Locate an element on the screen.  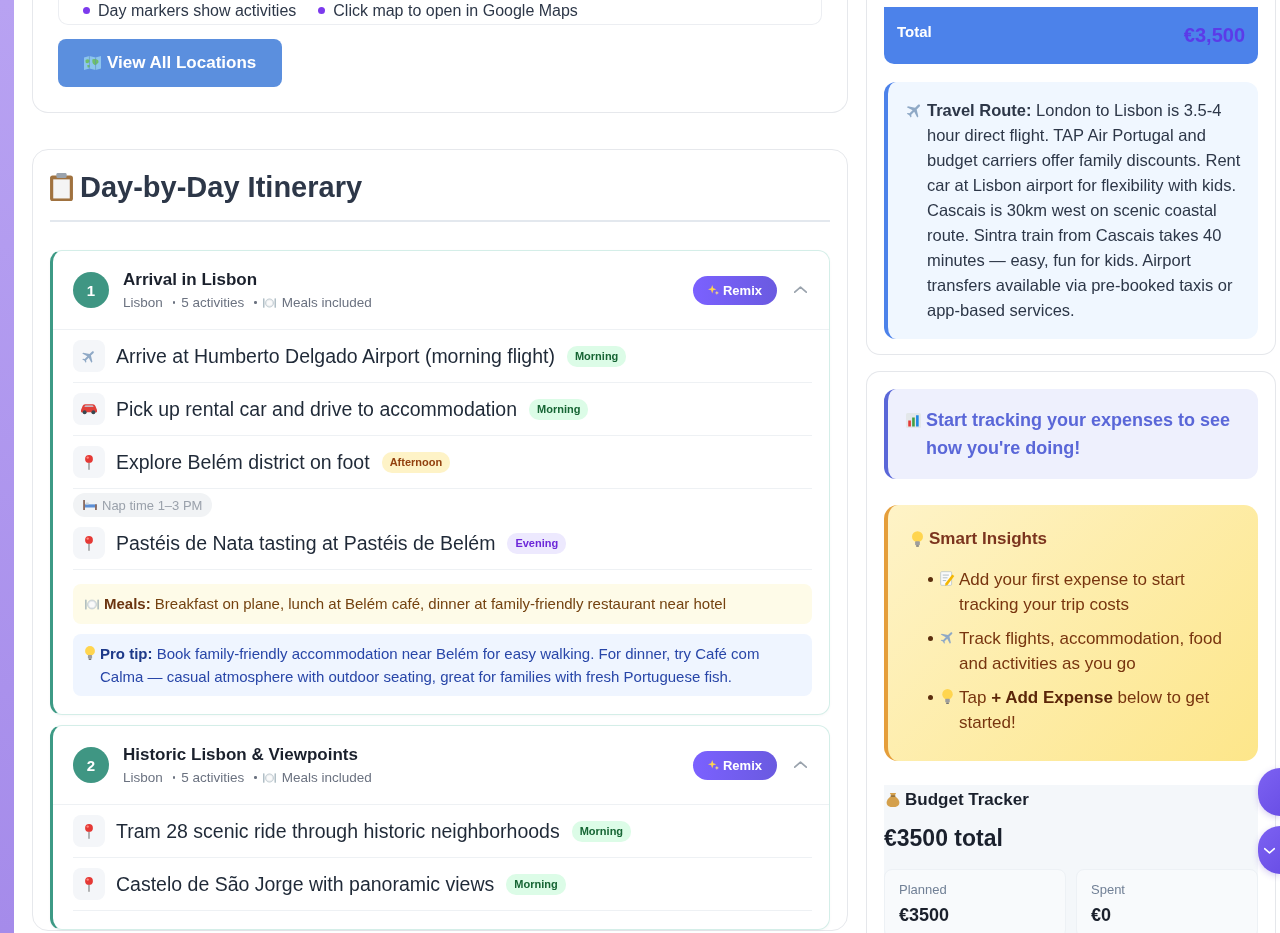
pro-tip-text: Pro tip: Book family-friendly accommodation near Belém for easy walking. For dinner, try Café com Calma — casual atmosphere with outdoor seating, great for families with fresh Portuguese fish. is located at coordinates (430, 665).